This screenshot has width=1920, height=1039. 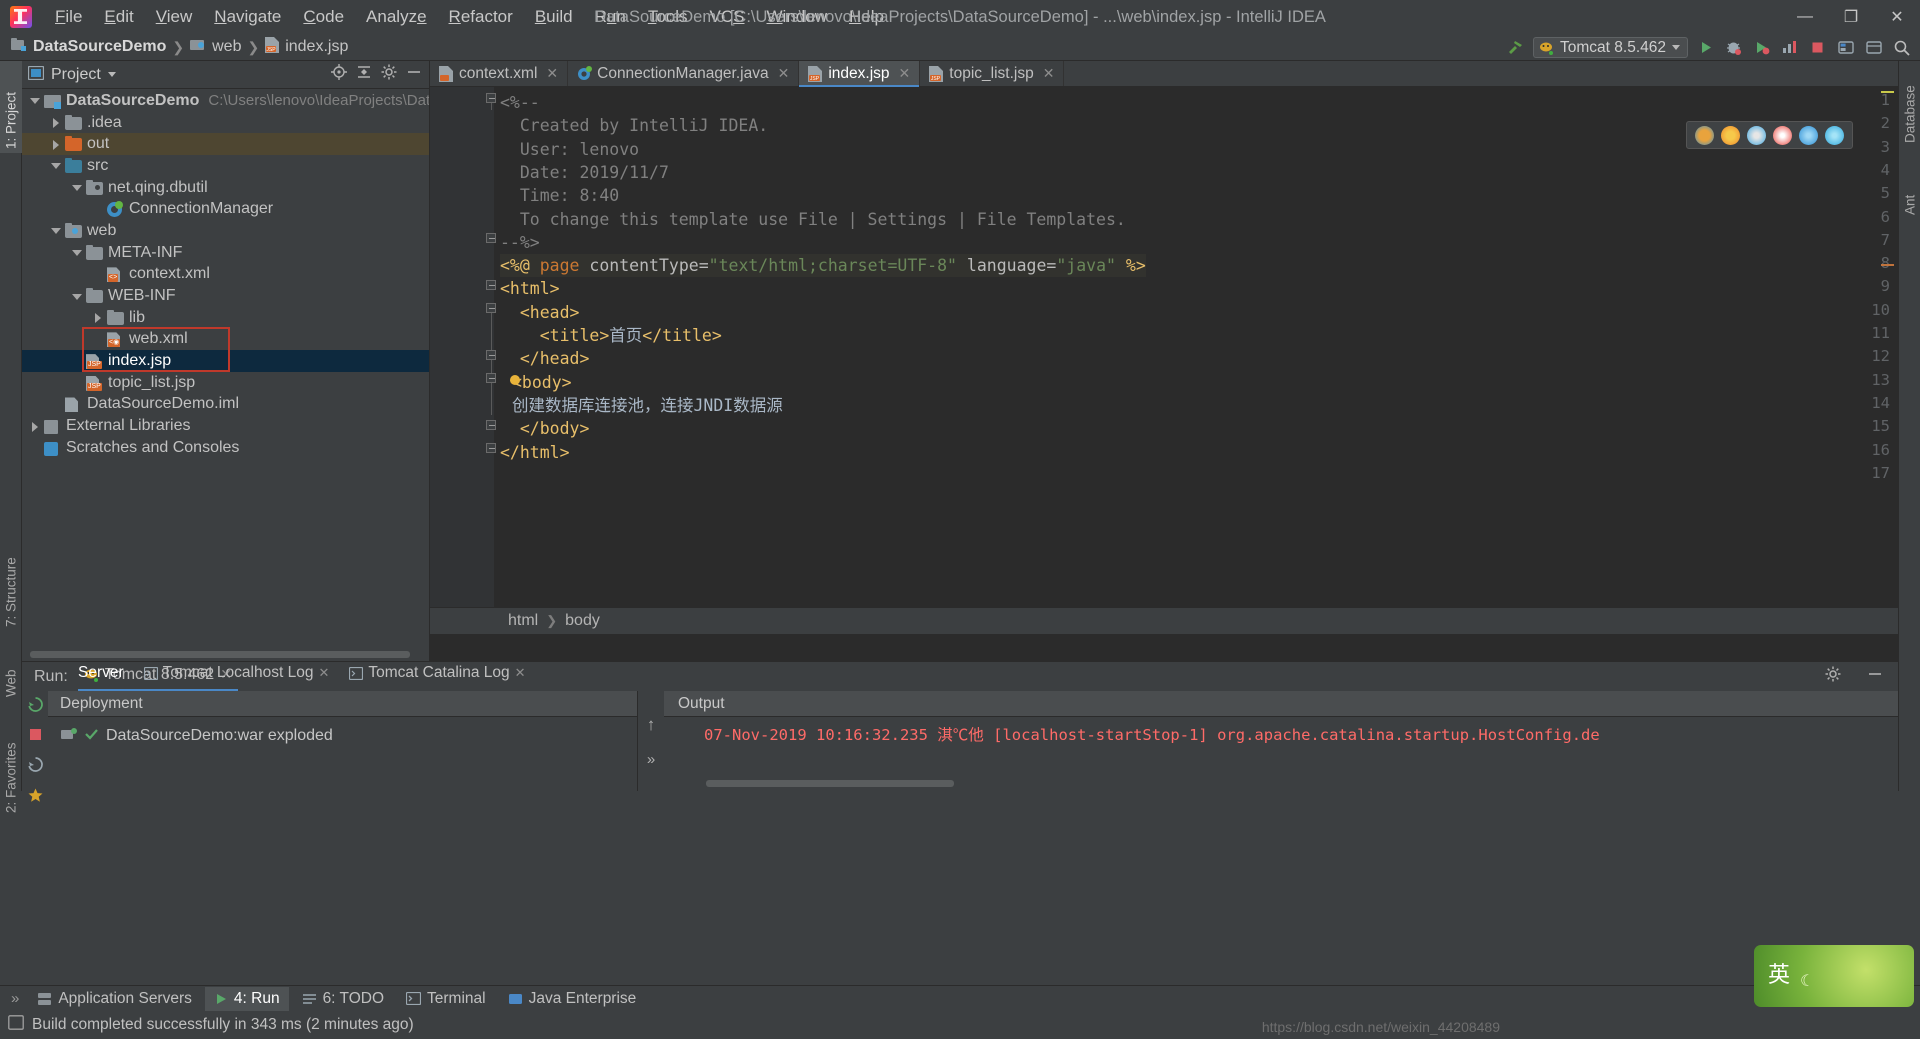 What do you see at coordinates (225, 144) in the screenshot?
I see `tree-node-out: out` at bounding box center [225, 144].